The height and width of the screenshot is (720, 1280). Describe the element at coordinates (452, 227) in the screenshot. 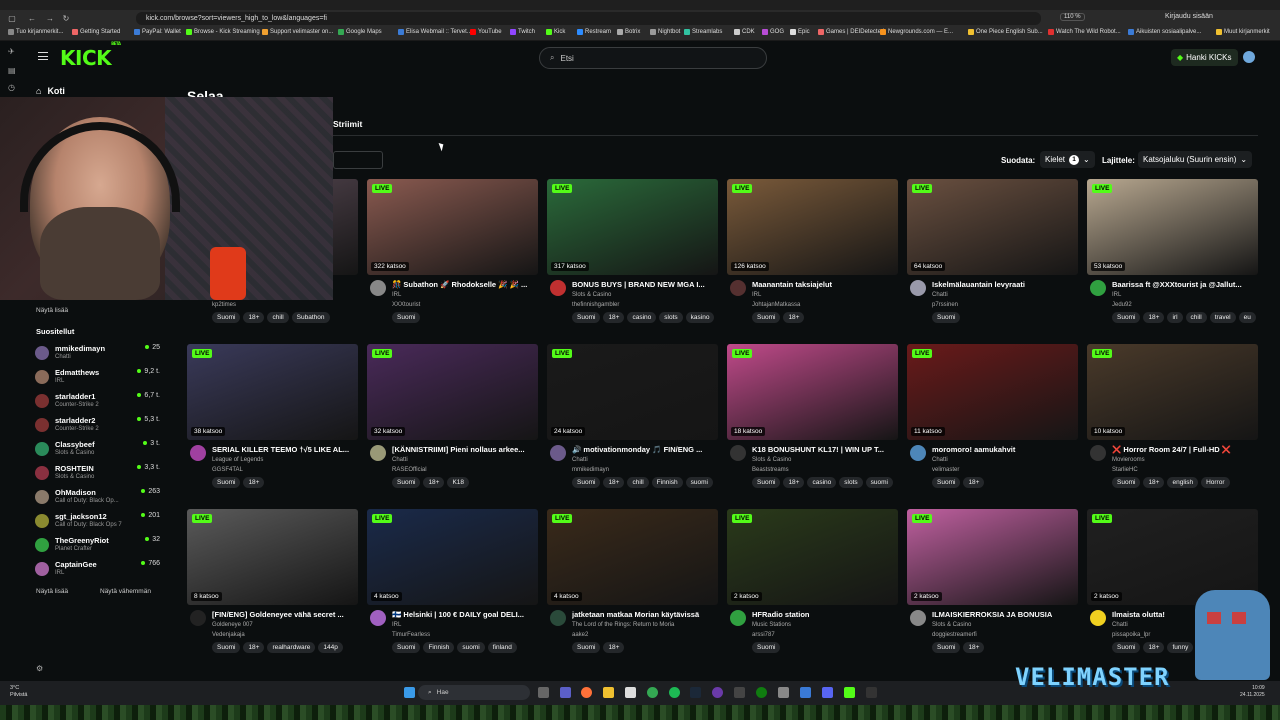

I see `stream-thumbnail: LIVE 322 katsoo` at that location.